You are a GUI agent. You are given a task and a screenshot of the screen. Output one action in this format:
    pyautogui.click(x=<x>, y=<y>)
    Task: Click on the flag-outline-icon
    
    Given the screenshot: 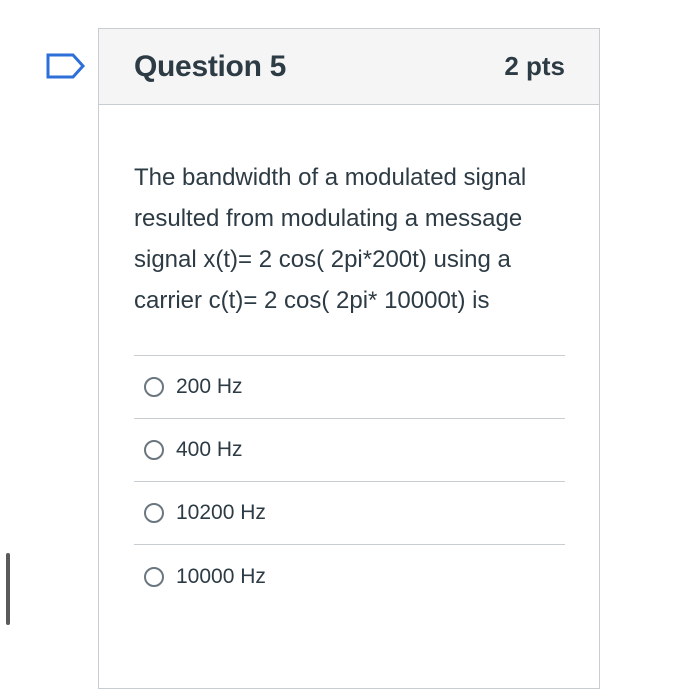 What is the action you would take?
    pyautogui.click(x=66, y=66)
    